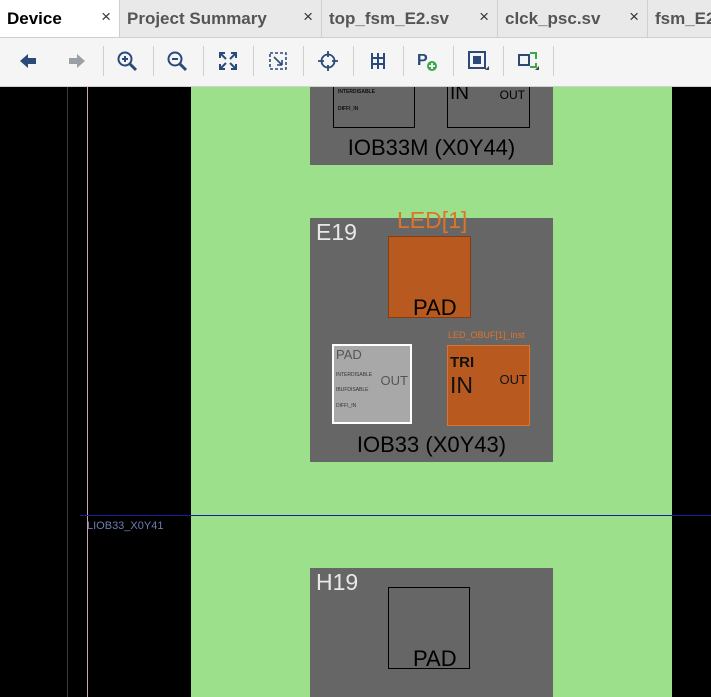 This screenshot has width=711, height=697. I want to click on tab-clck-psc: clck_psc.sv ×, so click(573, 18).